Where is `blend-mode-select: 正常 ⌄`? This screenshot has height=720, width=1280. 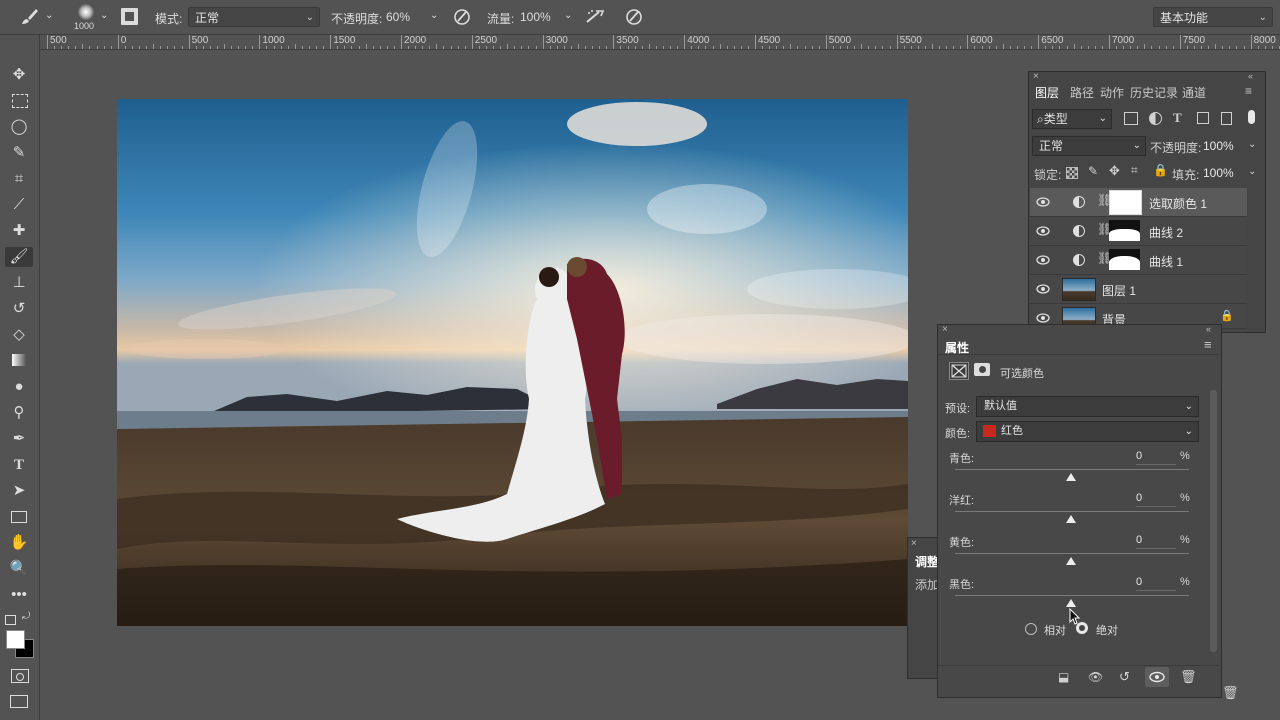 blend-mode-select: 正常 ⌄ is located at coordinates (1089, 146).